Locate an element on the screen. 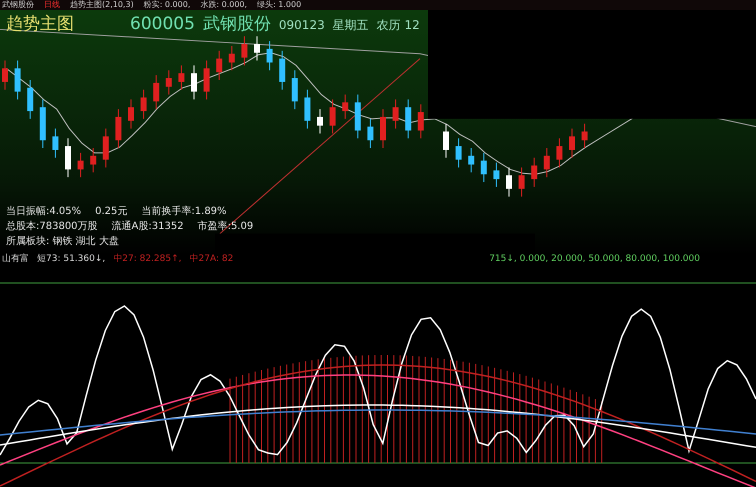 This screenshot has width=756, height=487. title-bar-text: 武钢股份 is located at coordinates (18, 5).